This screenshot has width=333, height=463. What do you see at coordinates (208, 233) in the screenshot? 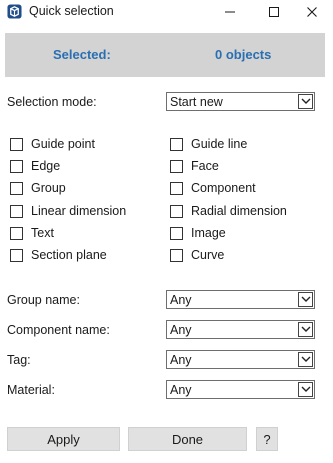
I see `checkbox-label: Image` at bounding box center [208, 233].